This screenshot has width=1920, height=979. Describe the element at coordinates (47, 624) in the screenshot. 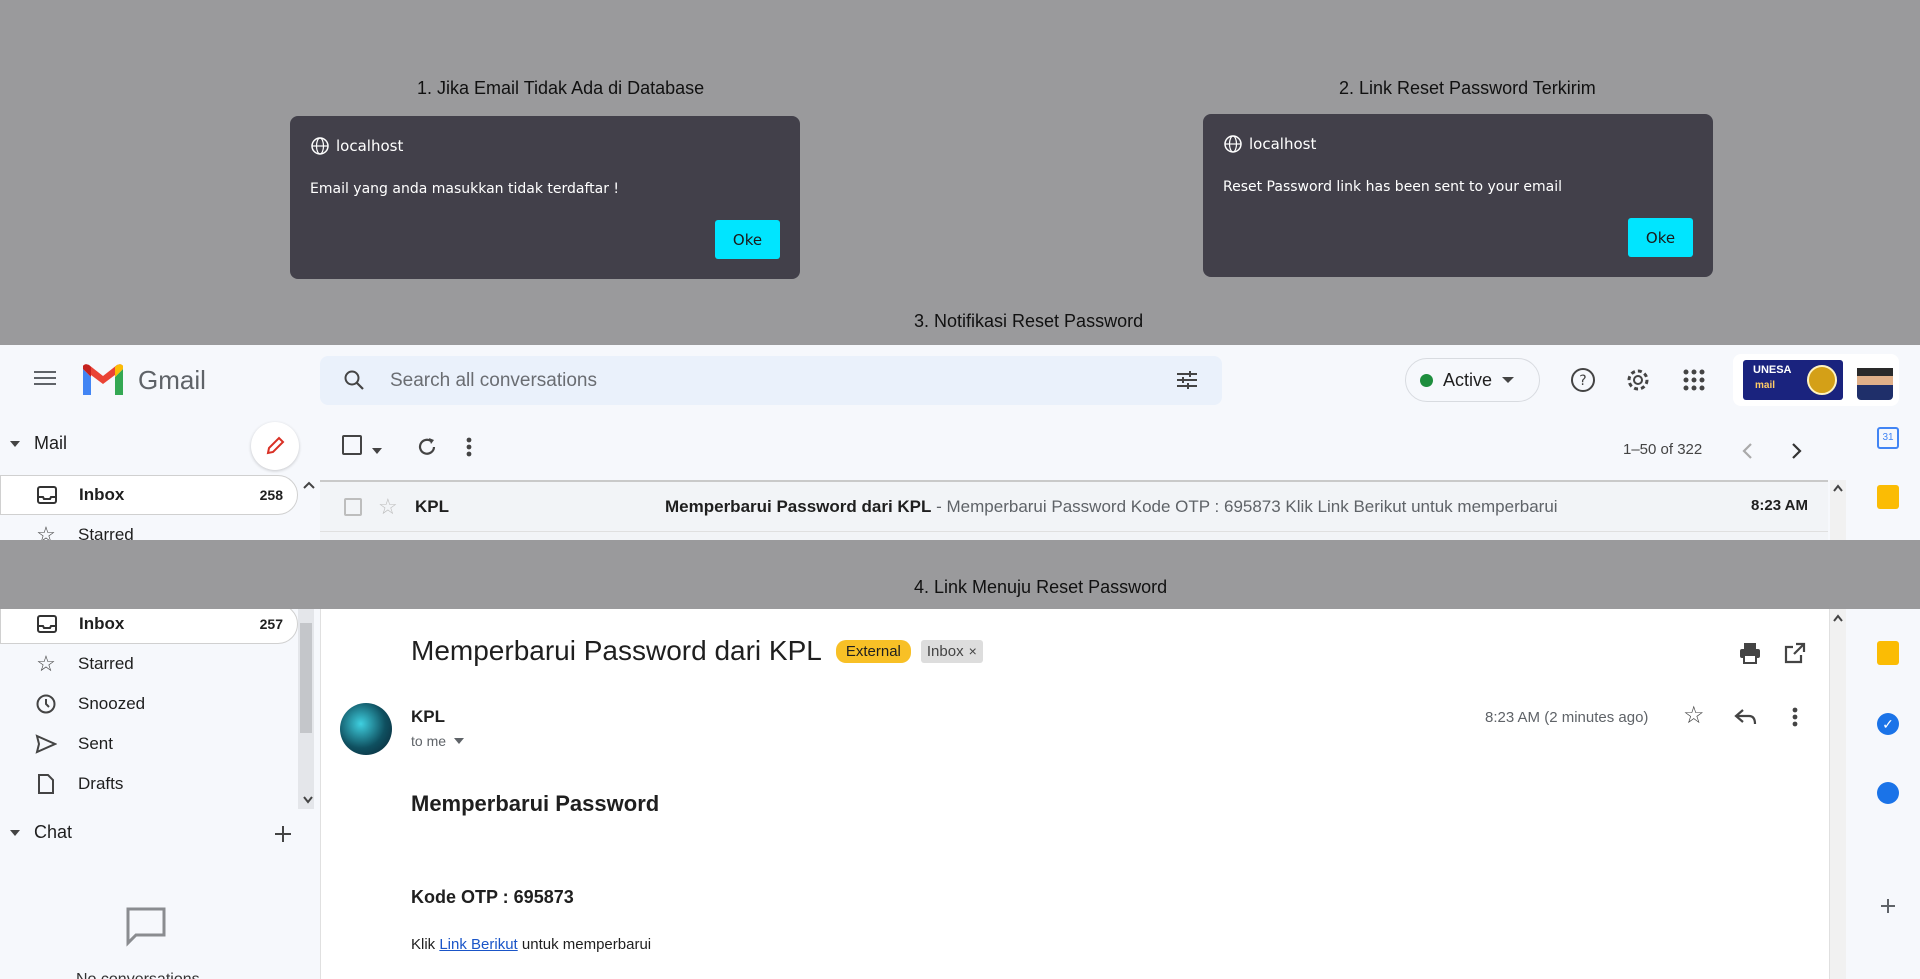

I see `inbox-icon` at that location.